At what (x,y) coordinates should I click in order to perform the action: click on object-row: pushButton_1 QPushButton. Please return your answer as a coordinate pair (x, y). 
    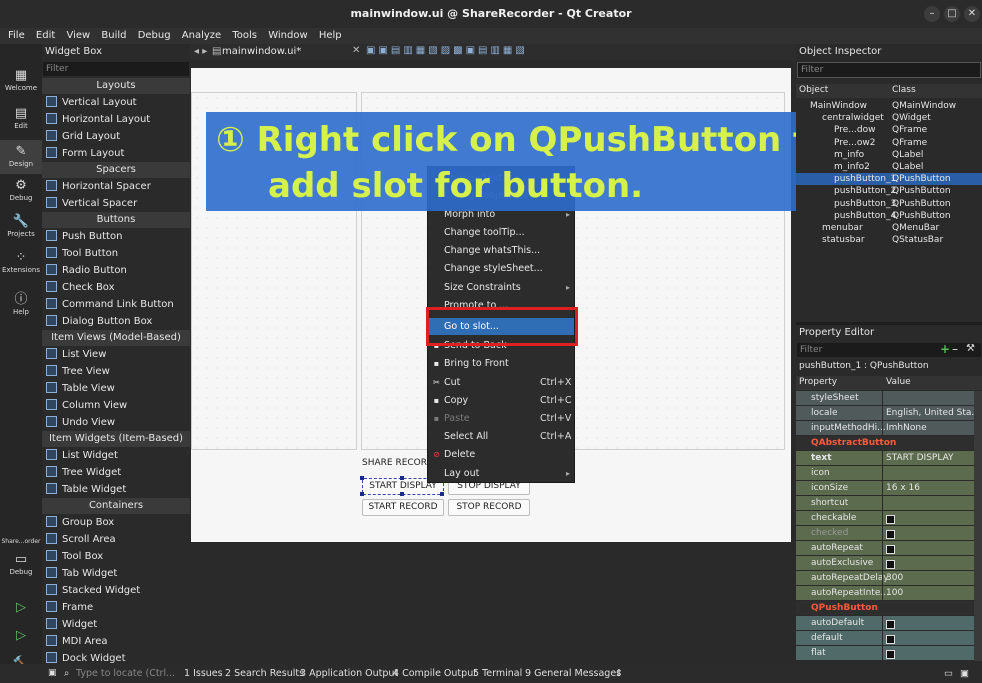
    Looking at the image, I should click on (889, 179).